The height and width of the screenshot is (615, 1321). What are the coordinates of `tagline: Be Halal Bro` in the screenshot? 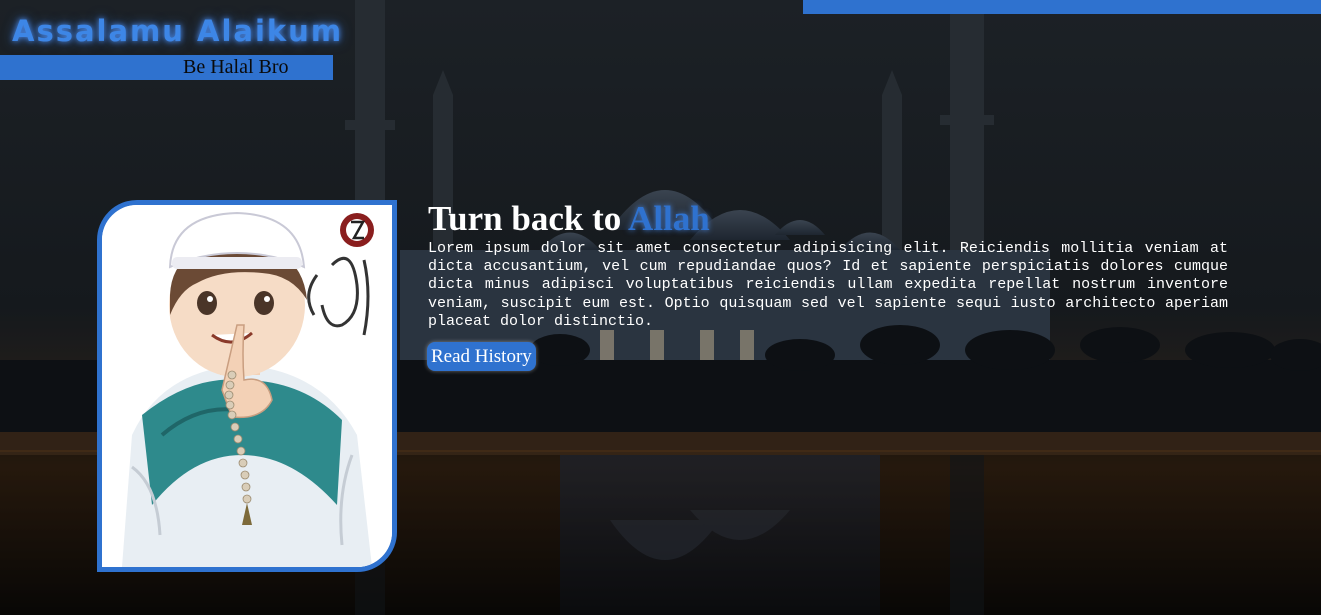 It's located at (236, 67).